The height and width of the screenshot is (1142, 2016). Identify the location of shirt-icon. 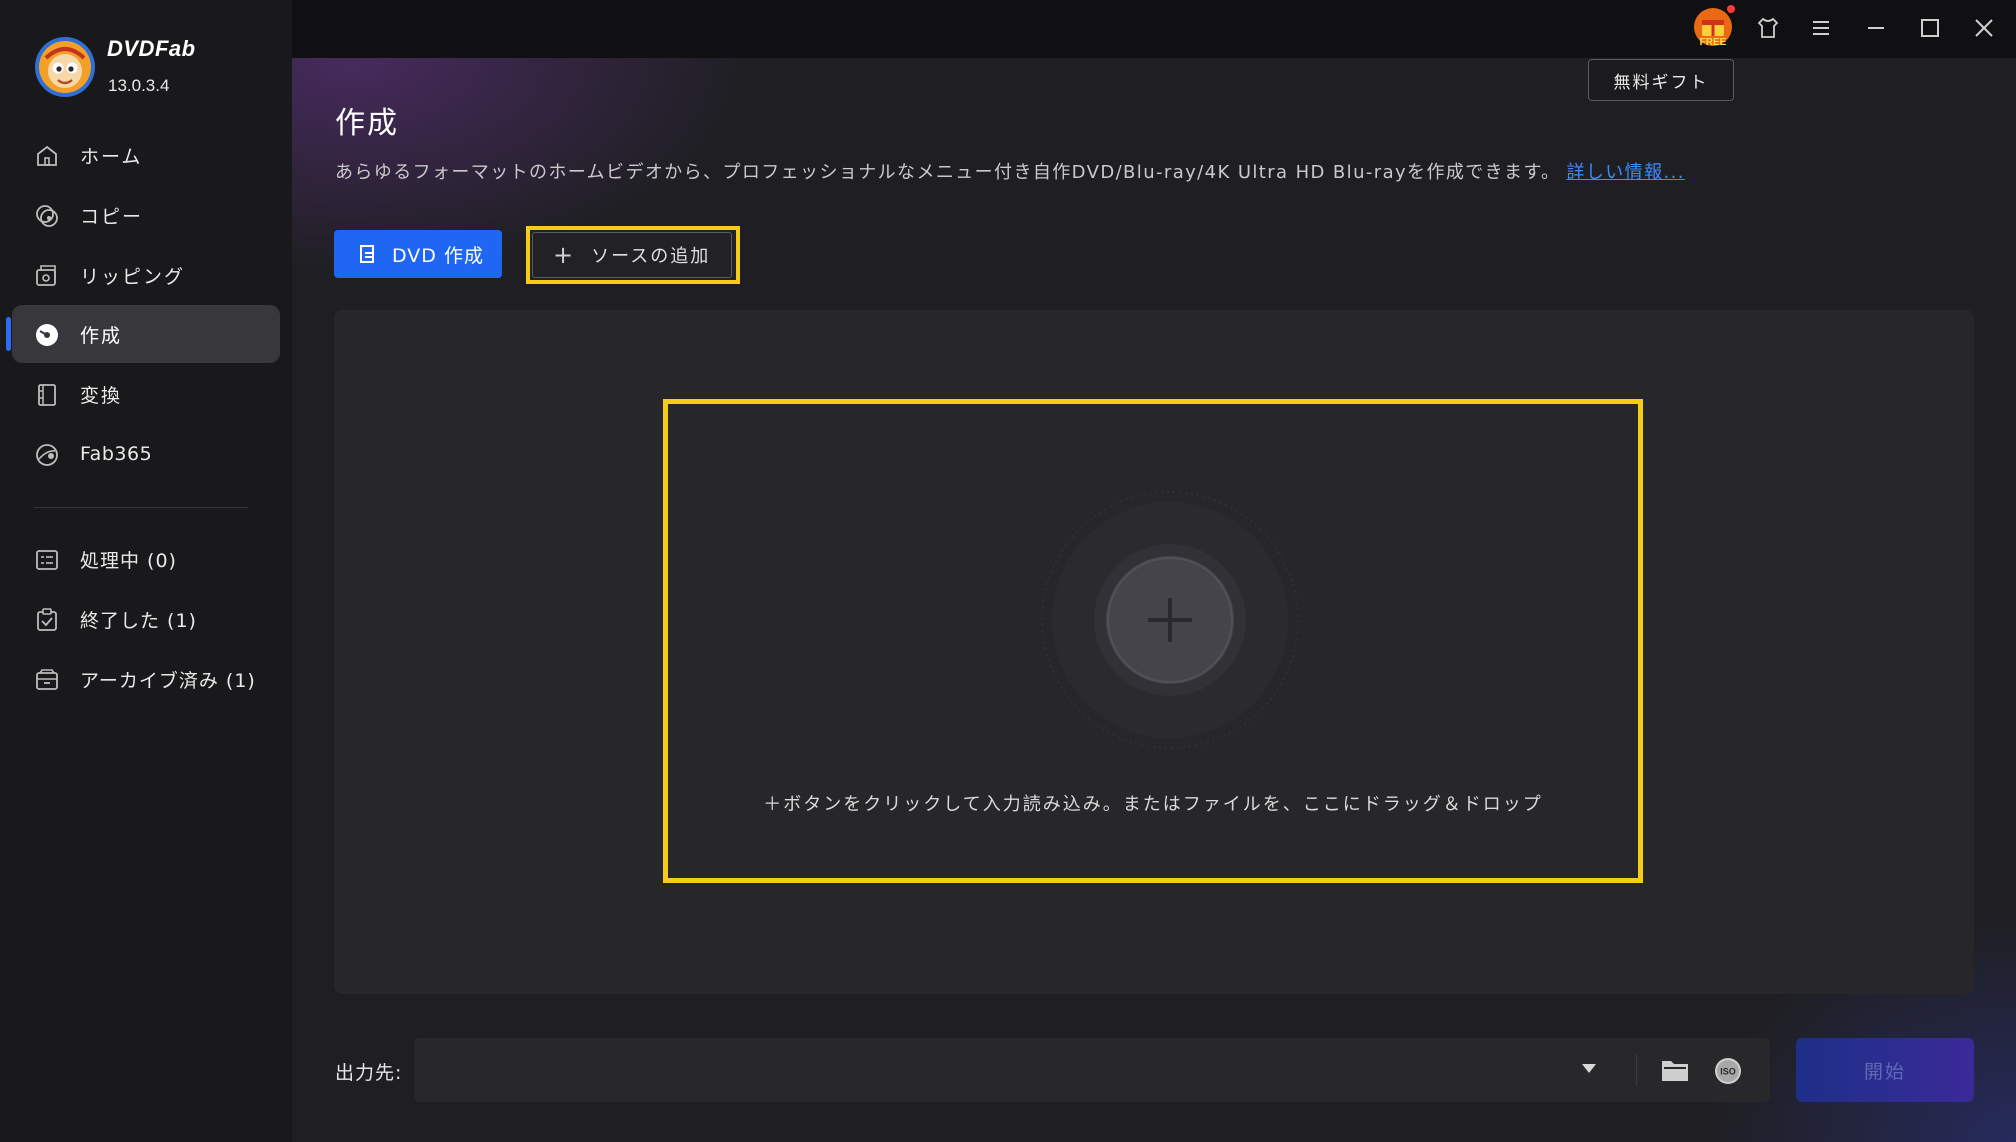
(1768, 27).